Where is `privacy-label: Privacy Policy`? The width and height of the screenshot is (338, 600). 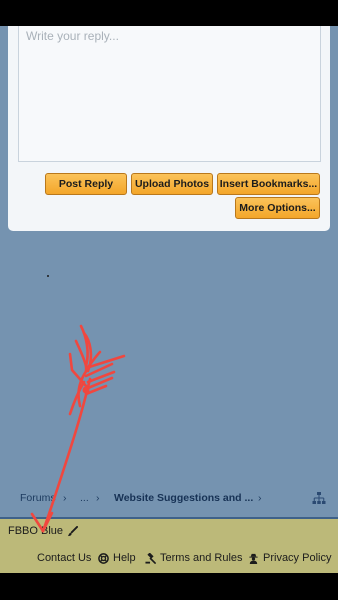
privacy-label: Privacy Policy is located at coordinates (297, 558).